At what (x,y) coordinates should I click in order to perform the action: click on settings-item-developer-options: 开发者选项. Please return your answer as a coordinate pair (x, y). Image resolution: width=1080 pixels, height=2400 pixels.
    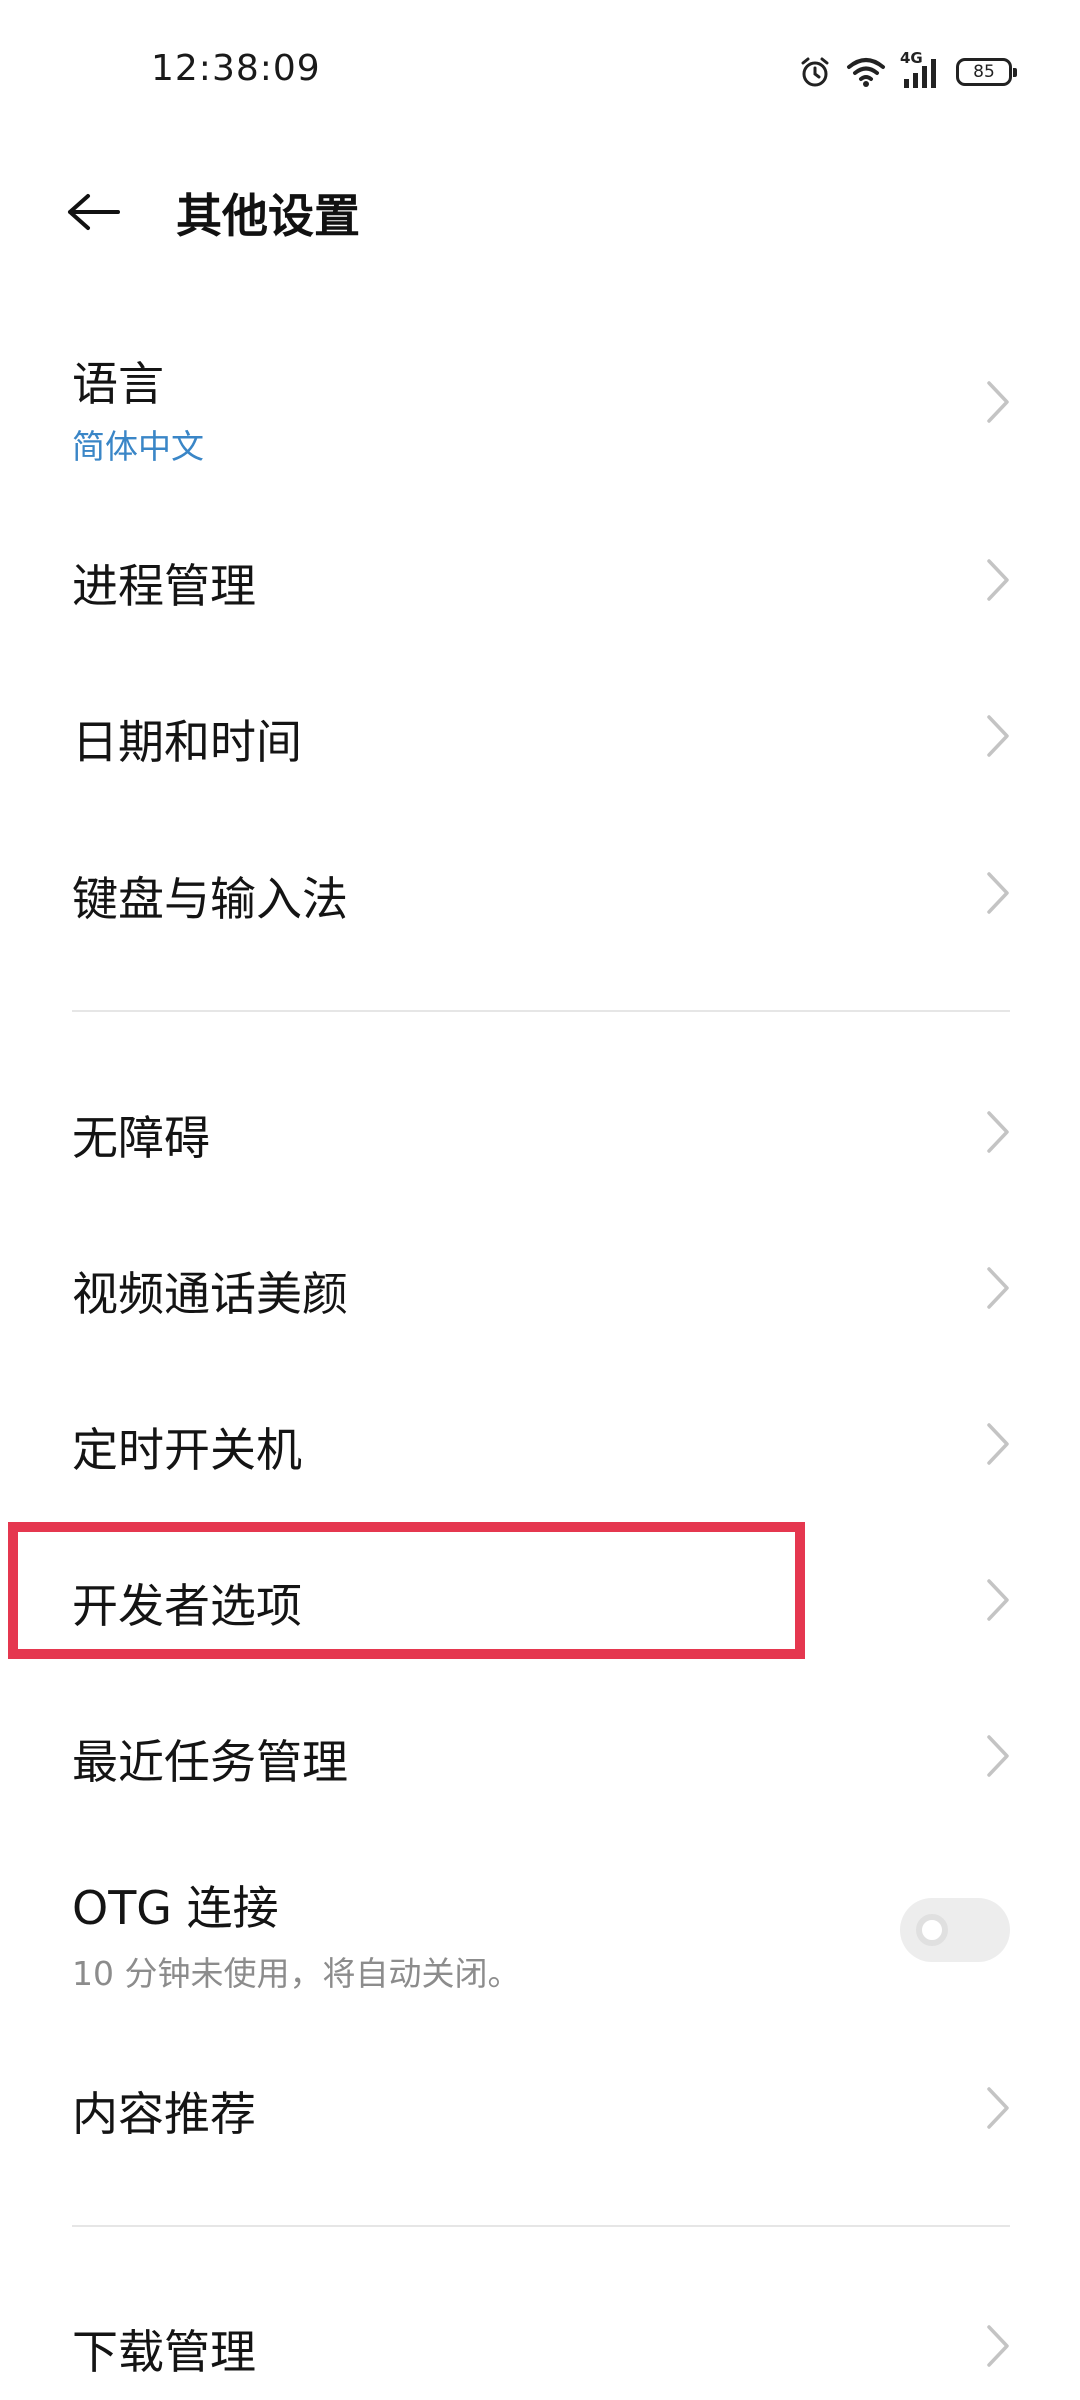
    Looking at the image, I should click on (540, 1600).